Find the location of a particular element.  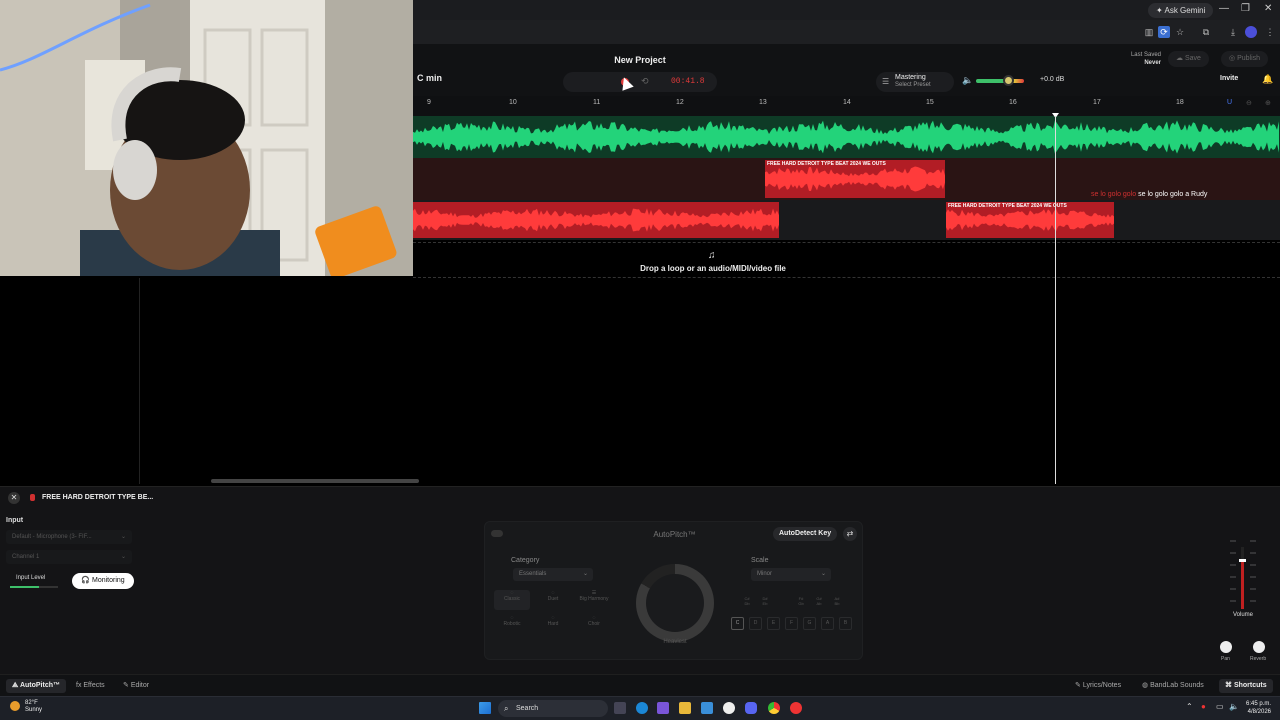

discord-icon is located at coordinates (751, 708).